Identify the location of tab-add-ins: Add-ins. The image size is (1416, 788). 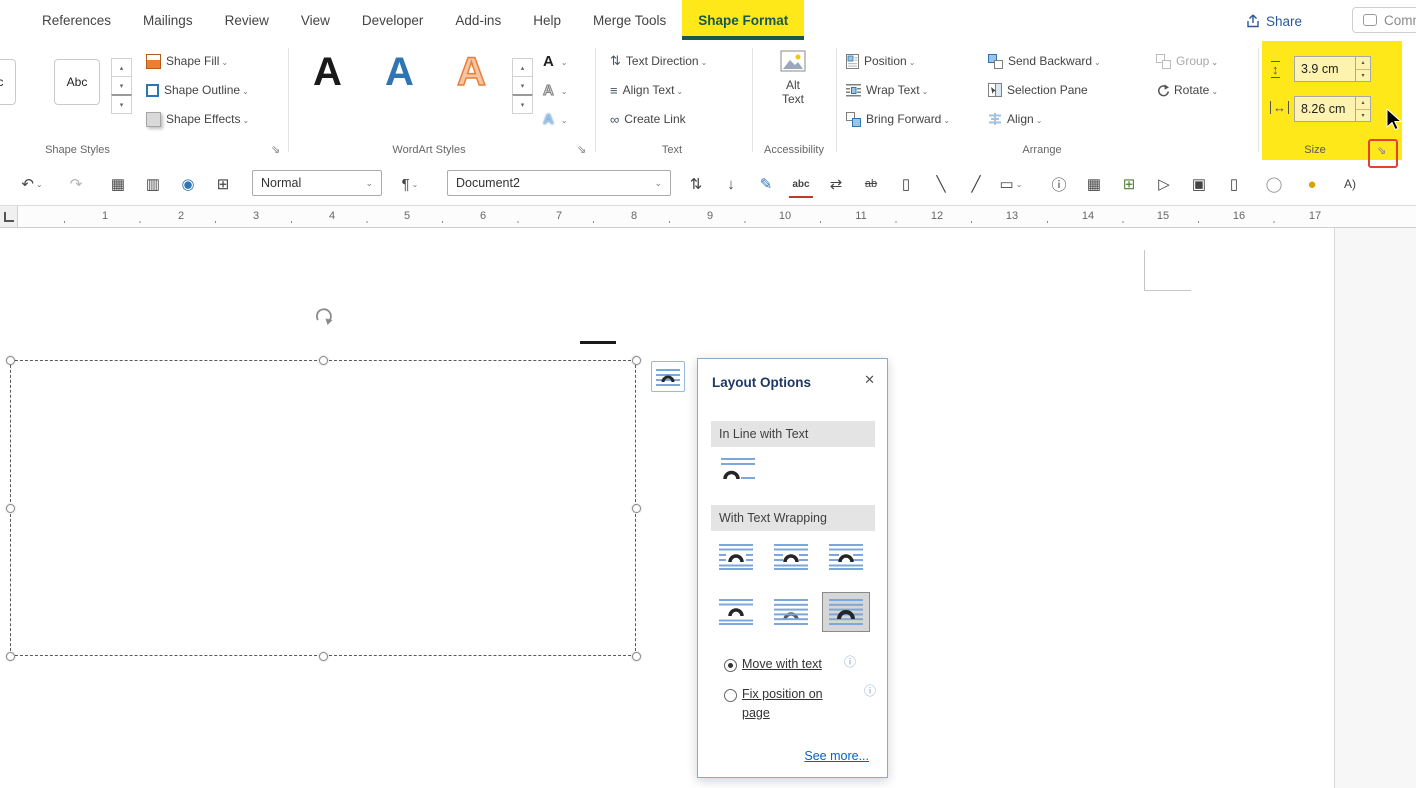
(478, 20).